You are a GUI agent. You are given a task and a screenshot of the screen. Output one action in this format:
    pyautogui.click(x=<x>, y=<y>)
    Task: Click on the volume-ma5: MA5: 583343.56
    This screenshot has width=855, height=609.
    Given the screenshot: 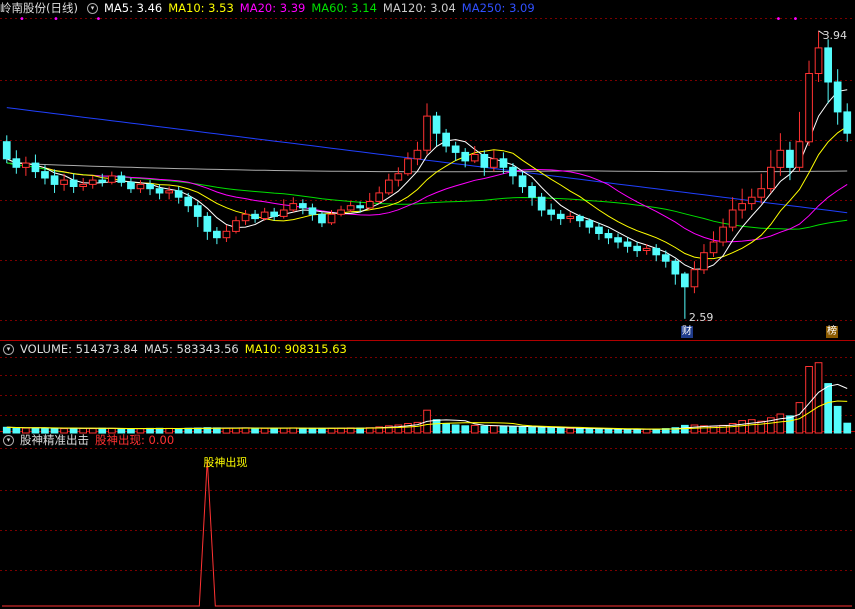 What is the action you would take?
    pyautogui.click(x=191, y=349)
    